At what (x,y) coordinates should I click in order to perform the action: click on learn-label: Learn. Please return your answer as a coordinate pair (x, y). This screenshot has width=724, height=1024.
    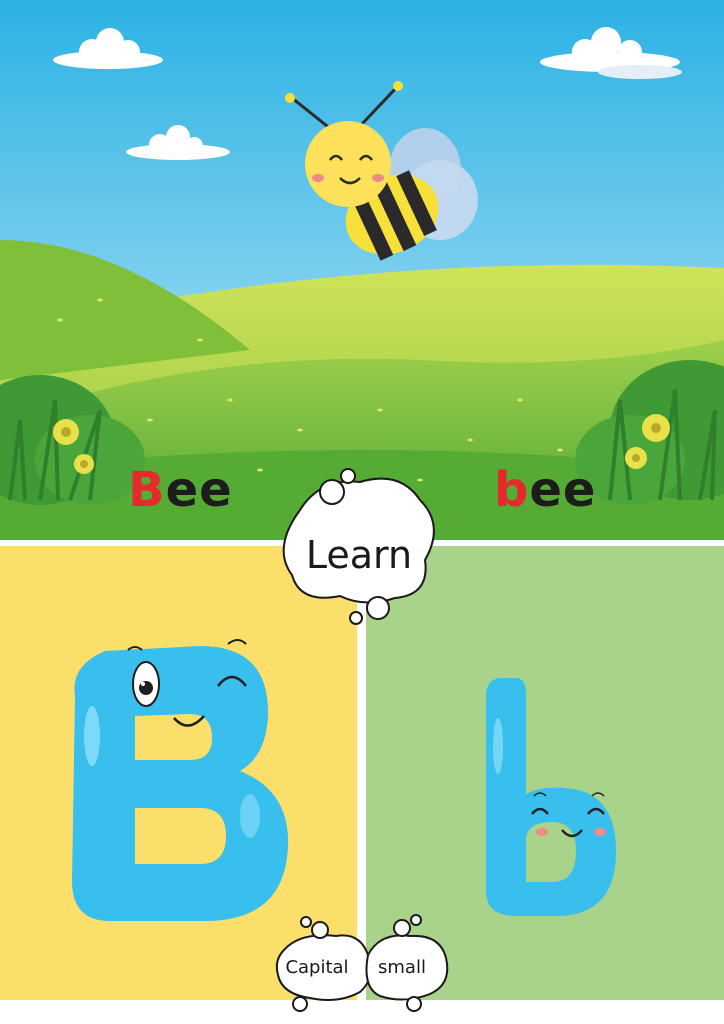
    Looking at the image, I should click on (359, 555).